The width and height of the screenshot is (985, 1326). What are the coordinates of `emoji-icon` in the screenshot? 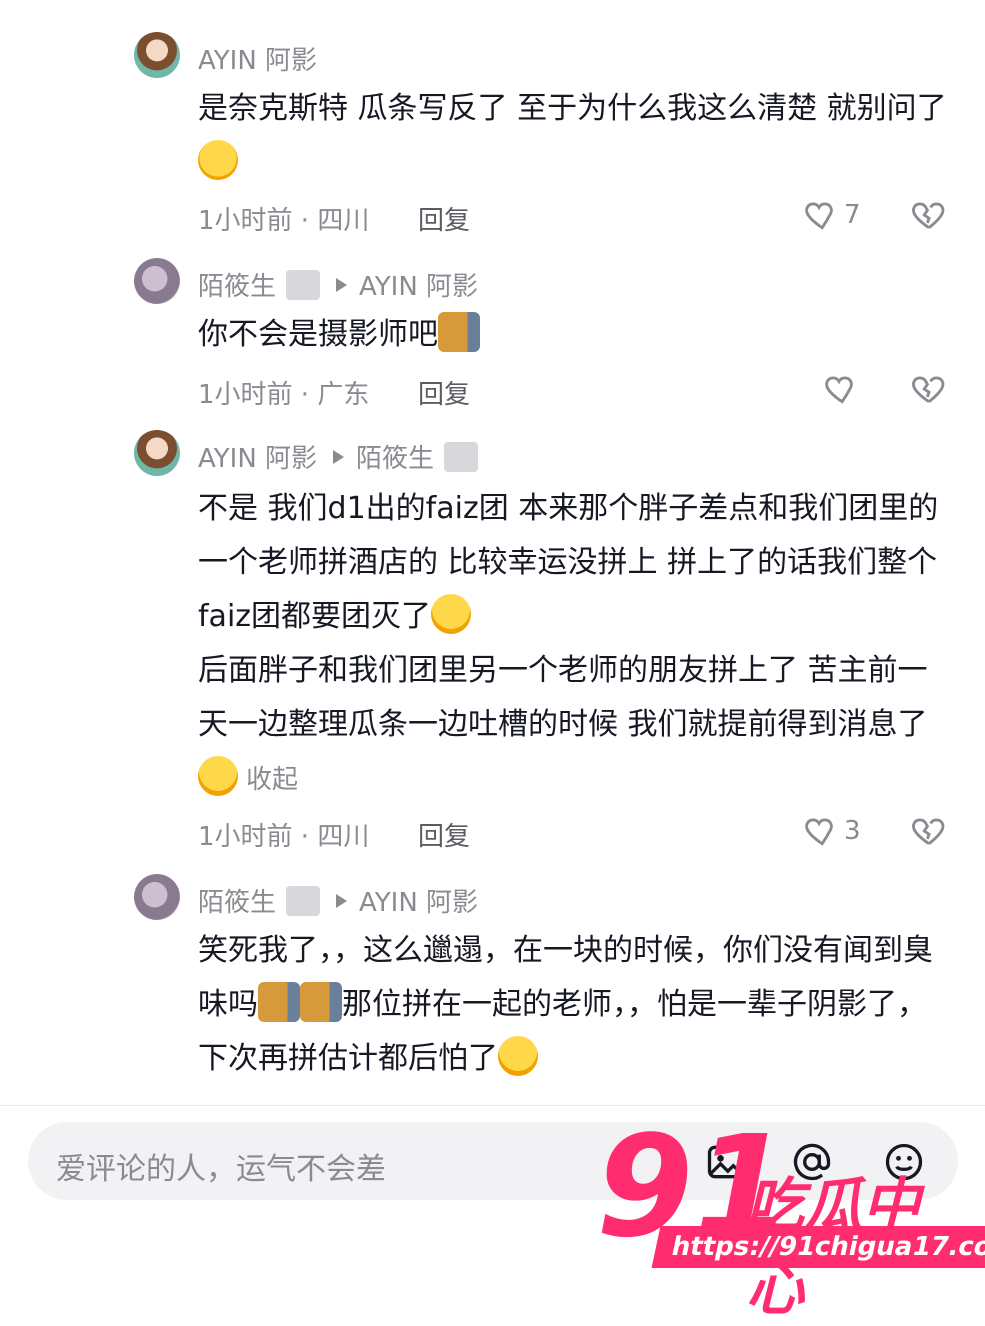 It's located at (904, 1162).